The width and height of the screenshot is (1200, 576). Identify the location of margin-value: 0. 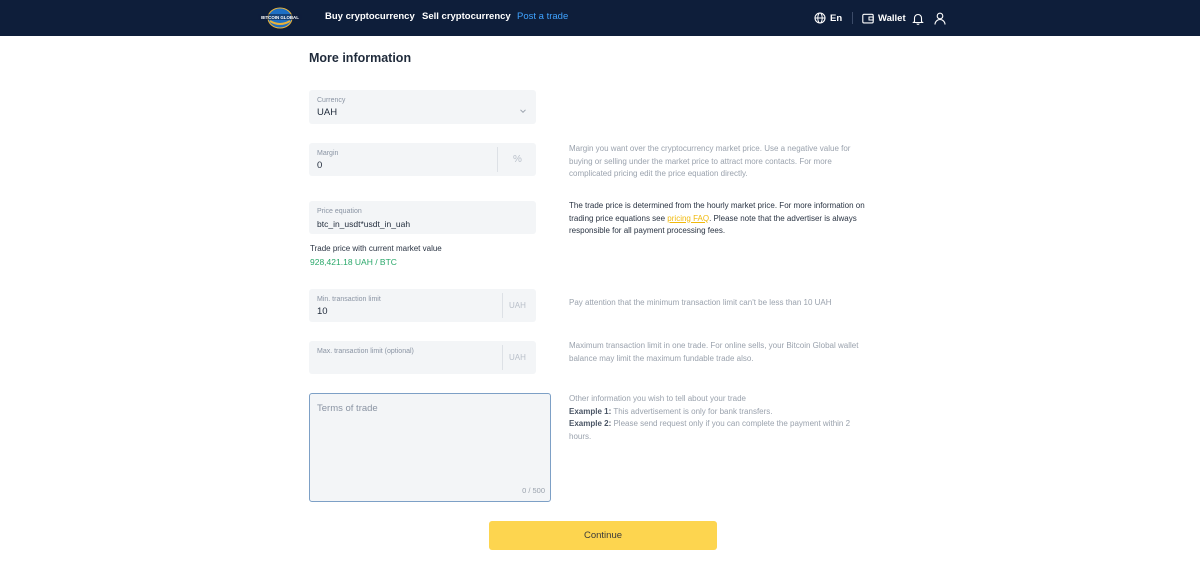
(320, 165).